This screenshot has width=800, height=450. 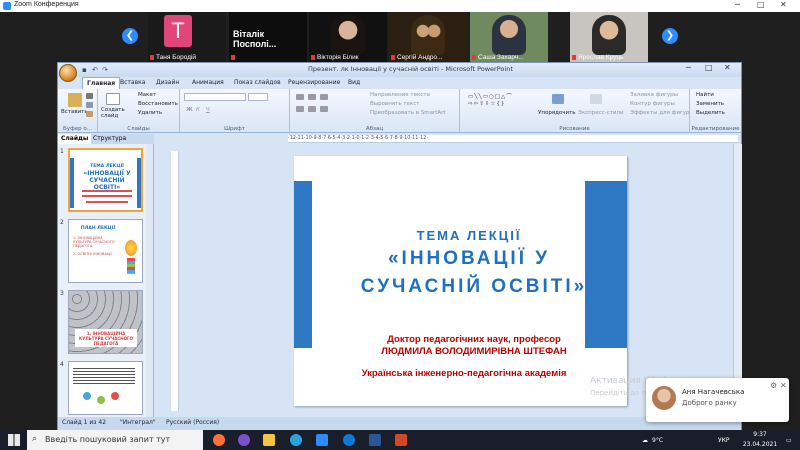 I want to click on numbering-icon, so click(x=312, y=97).